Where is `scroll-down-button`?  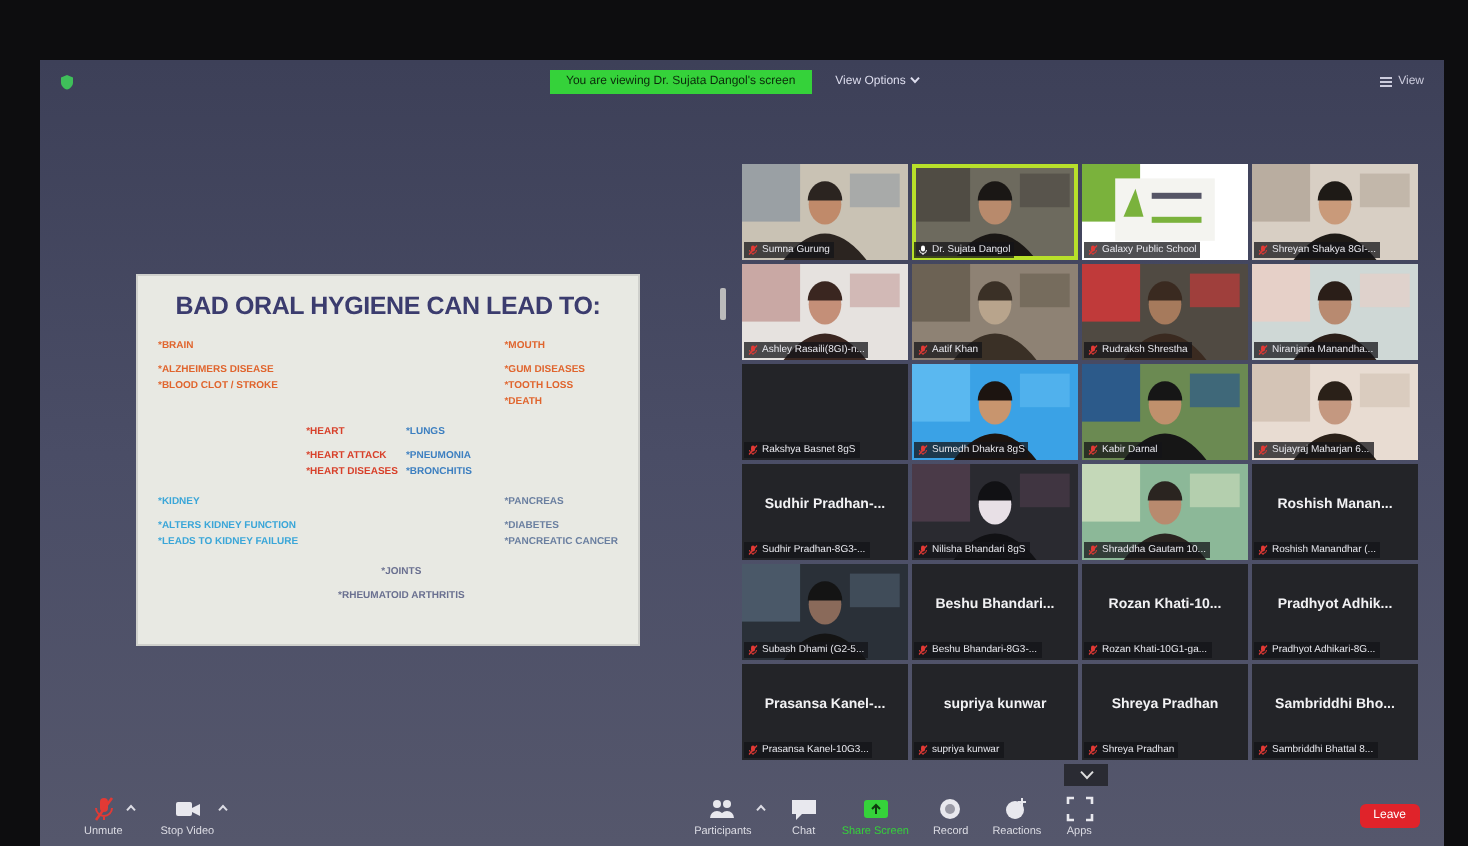
scroll-down-button is located at coordinates (1086, 775).